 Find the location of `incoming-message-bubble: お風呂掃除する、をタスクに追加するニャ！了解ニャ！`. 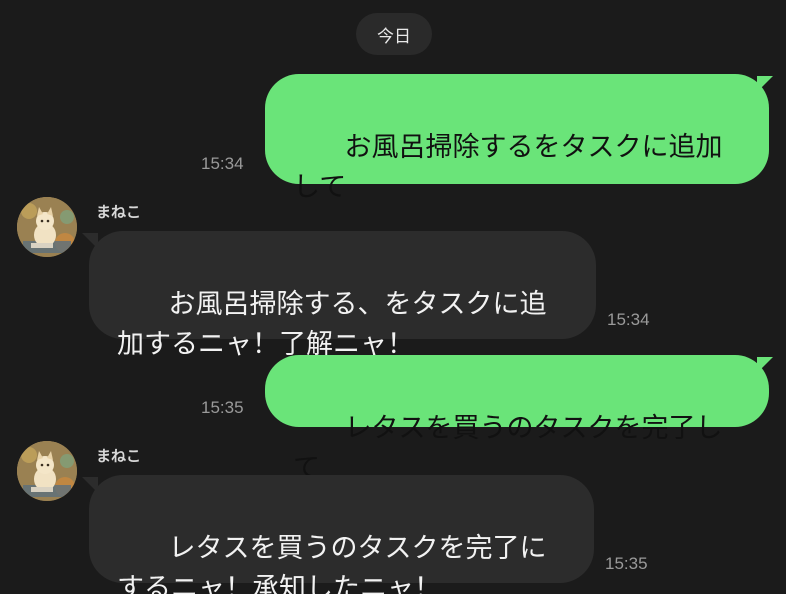

incoming-message-bubble: お風呂掃除する、をタスクに追加するニャ！了解ニャ！ is located at coordinates (342, 295).